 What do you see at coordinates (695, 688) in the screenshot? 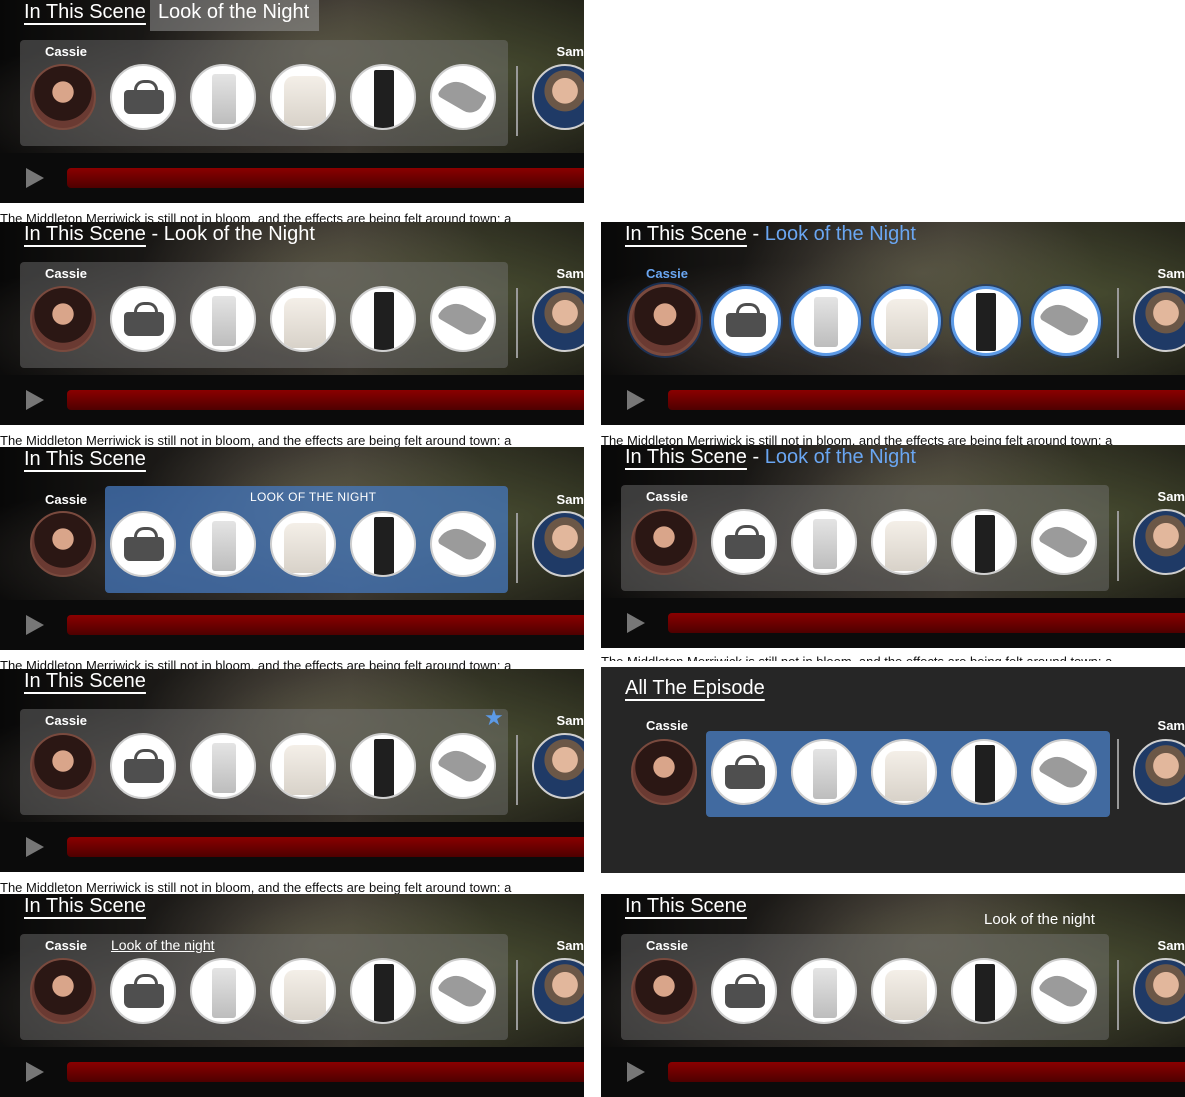
I see `all-the-episode-tab: All The Episode` at bounding box center [695, 688].